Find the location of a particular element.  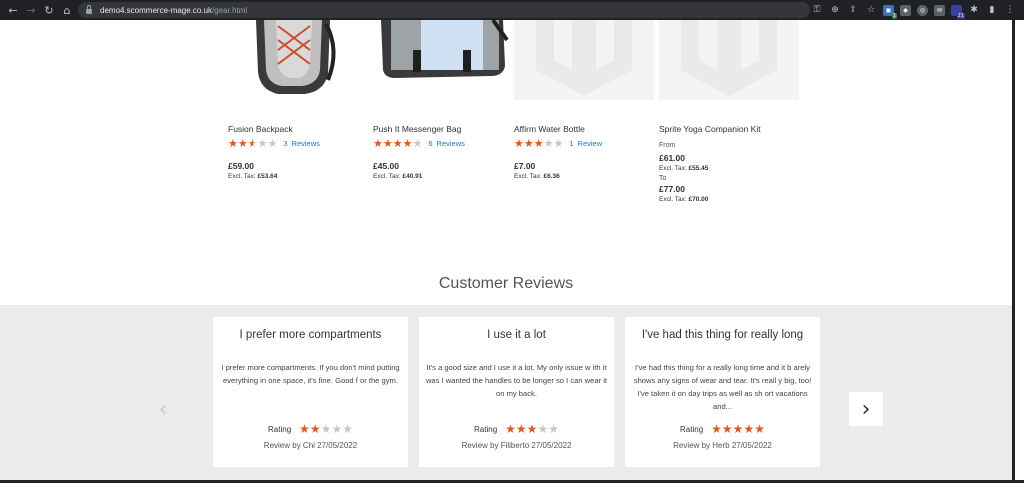

zoom-icon: ⊕ is located at coordinates (835, 10).